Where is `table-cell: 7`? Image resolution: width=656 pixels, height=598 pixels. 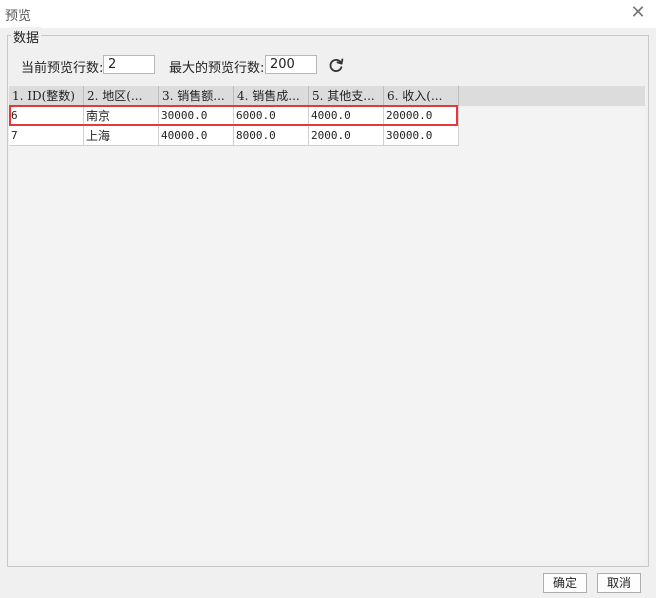 table-cell: 7 is located at coordinates (46, 136).